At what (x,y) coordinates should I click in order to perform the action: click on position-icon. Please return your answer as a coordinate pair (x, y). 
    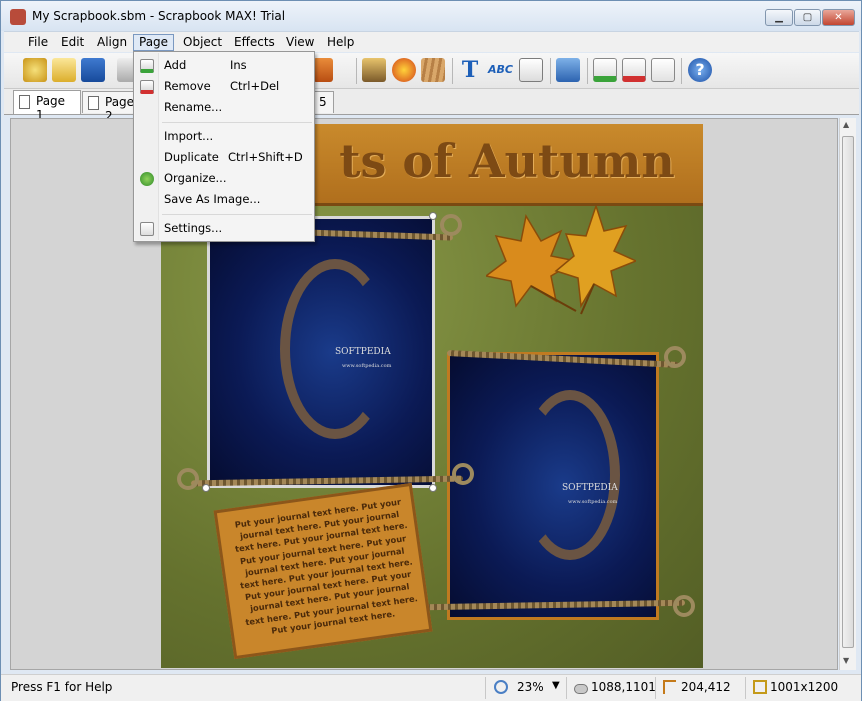
    Looking at the image, I should click on (669, 687).